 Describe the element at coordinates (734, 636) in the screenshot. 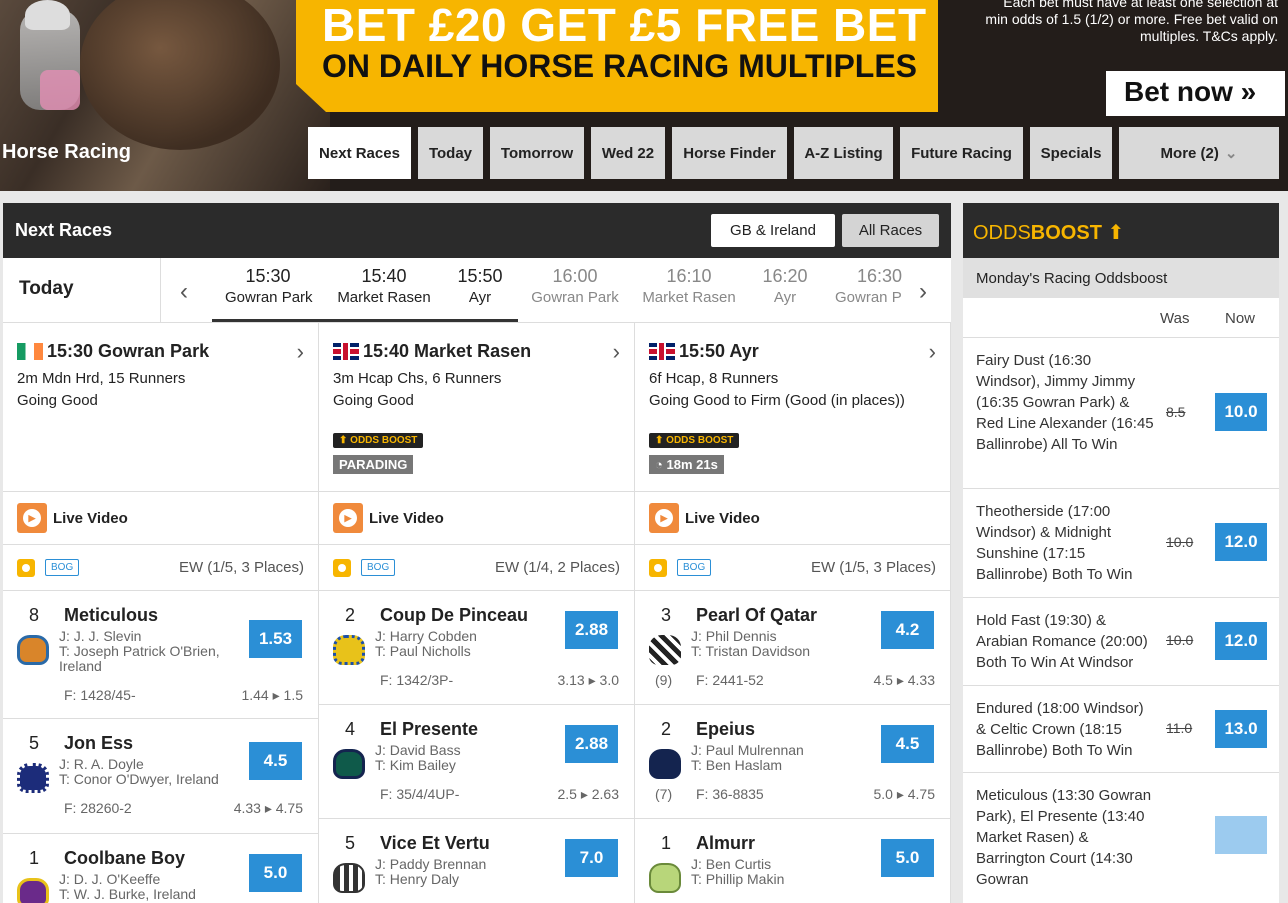

I see `jockey: J: Phil Dennis` at that location.